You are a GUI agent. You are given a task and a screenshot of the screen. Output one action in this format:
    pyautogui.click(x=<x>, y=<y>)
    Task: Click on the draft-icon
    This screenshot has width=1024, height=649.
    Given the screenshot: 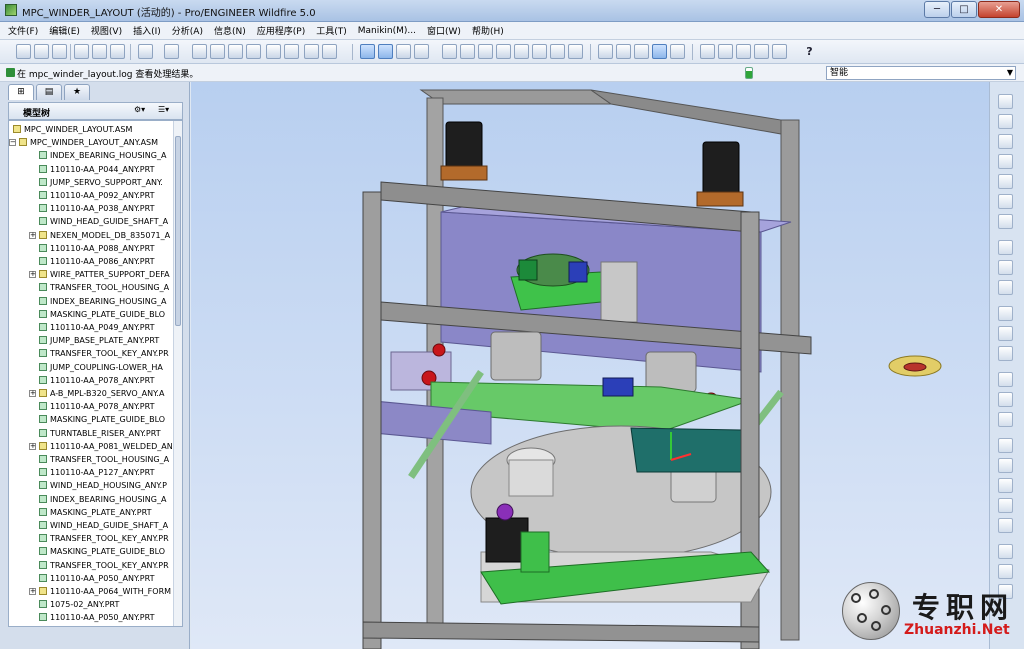 What is the action you would take?
    pyautogui.click(x=1005, y=571)
    